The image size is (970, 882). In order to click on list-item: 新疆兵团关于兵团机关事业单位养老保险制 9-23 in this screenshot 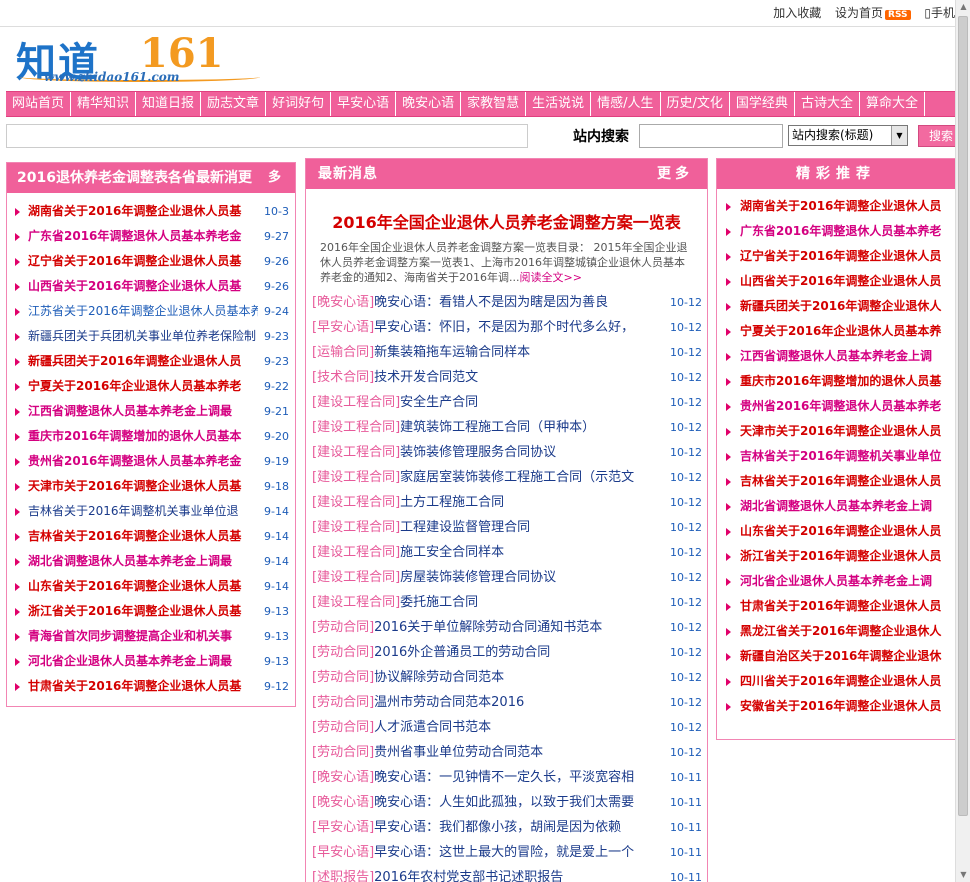, I will do `click(151, 336)`.